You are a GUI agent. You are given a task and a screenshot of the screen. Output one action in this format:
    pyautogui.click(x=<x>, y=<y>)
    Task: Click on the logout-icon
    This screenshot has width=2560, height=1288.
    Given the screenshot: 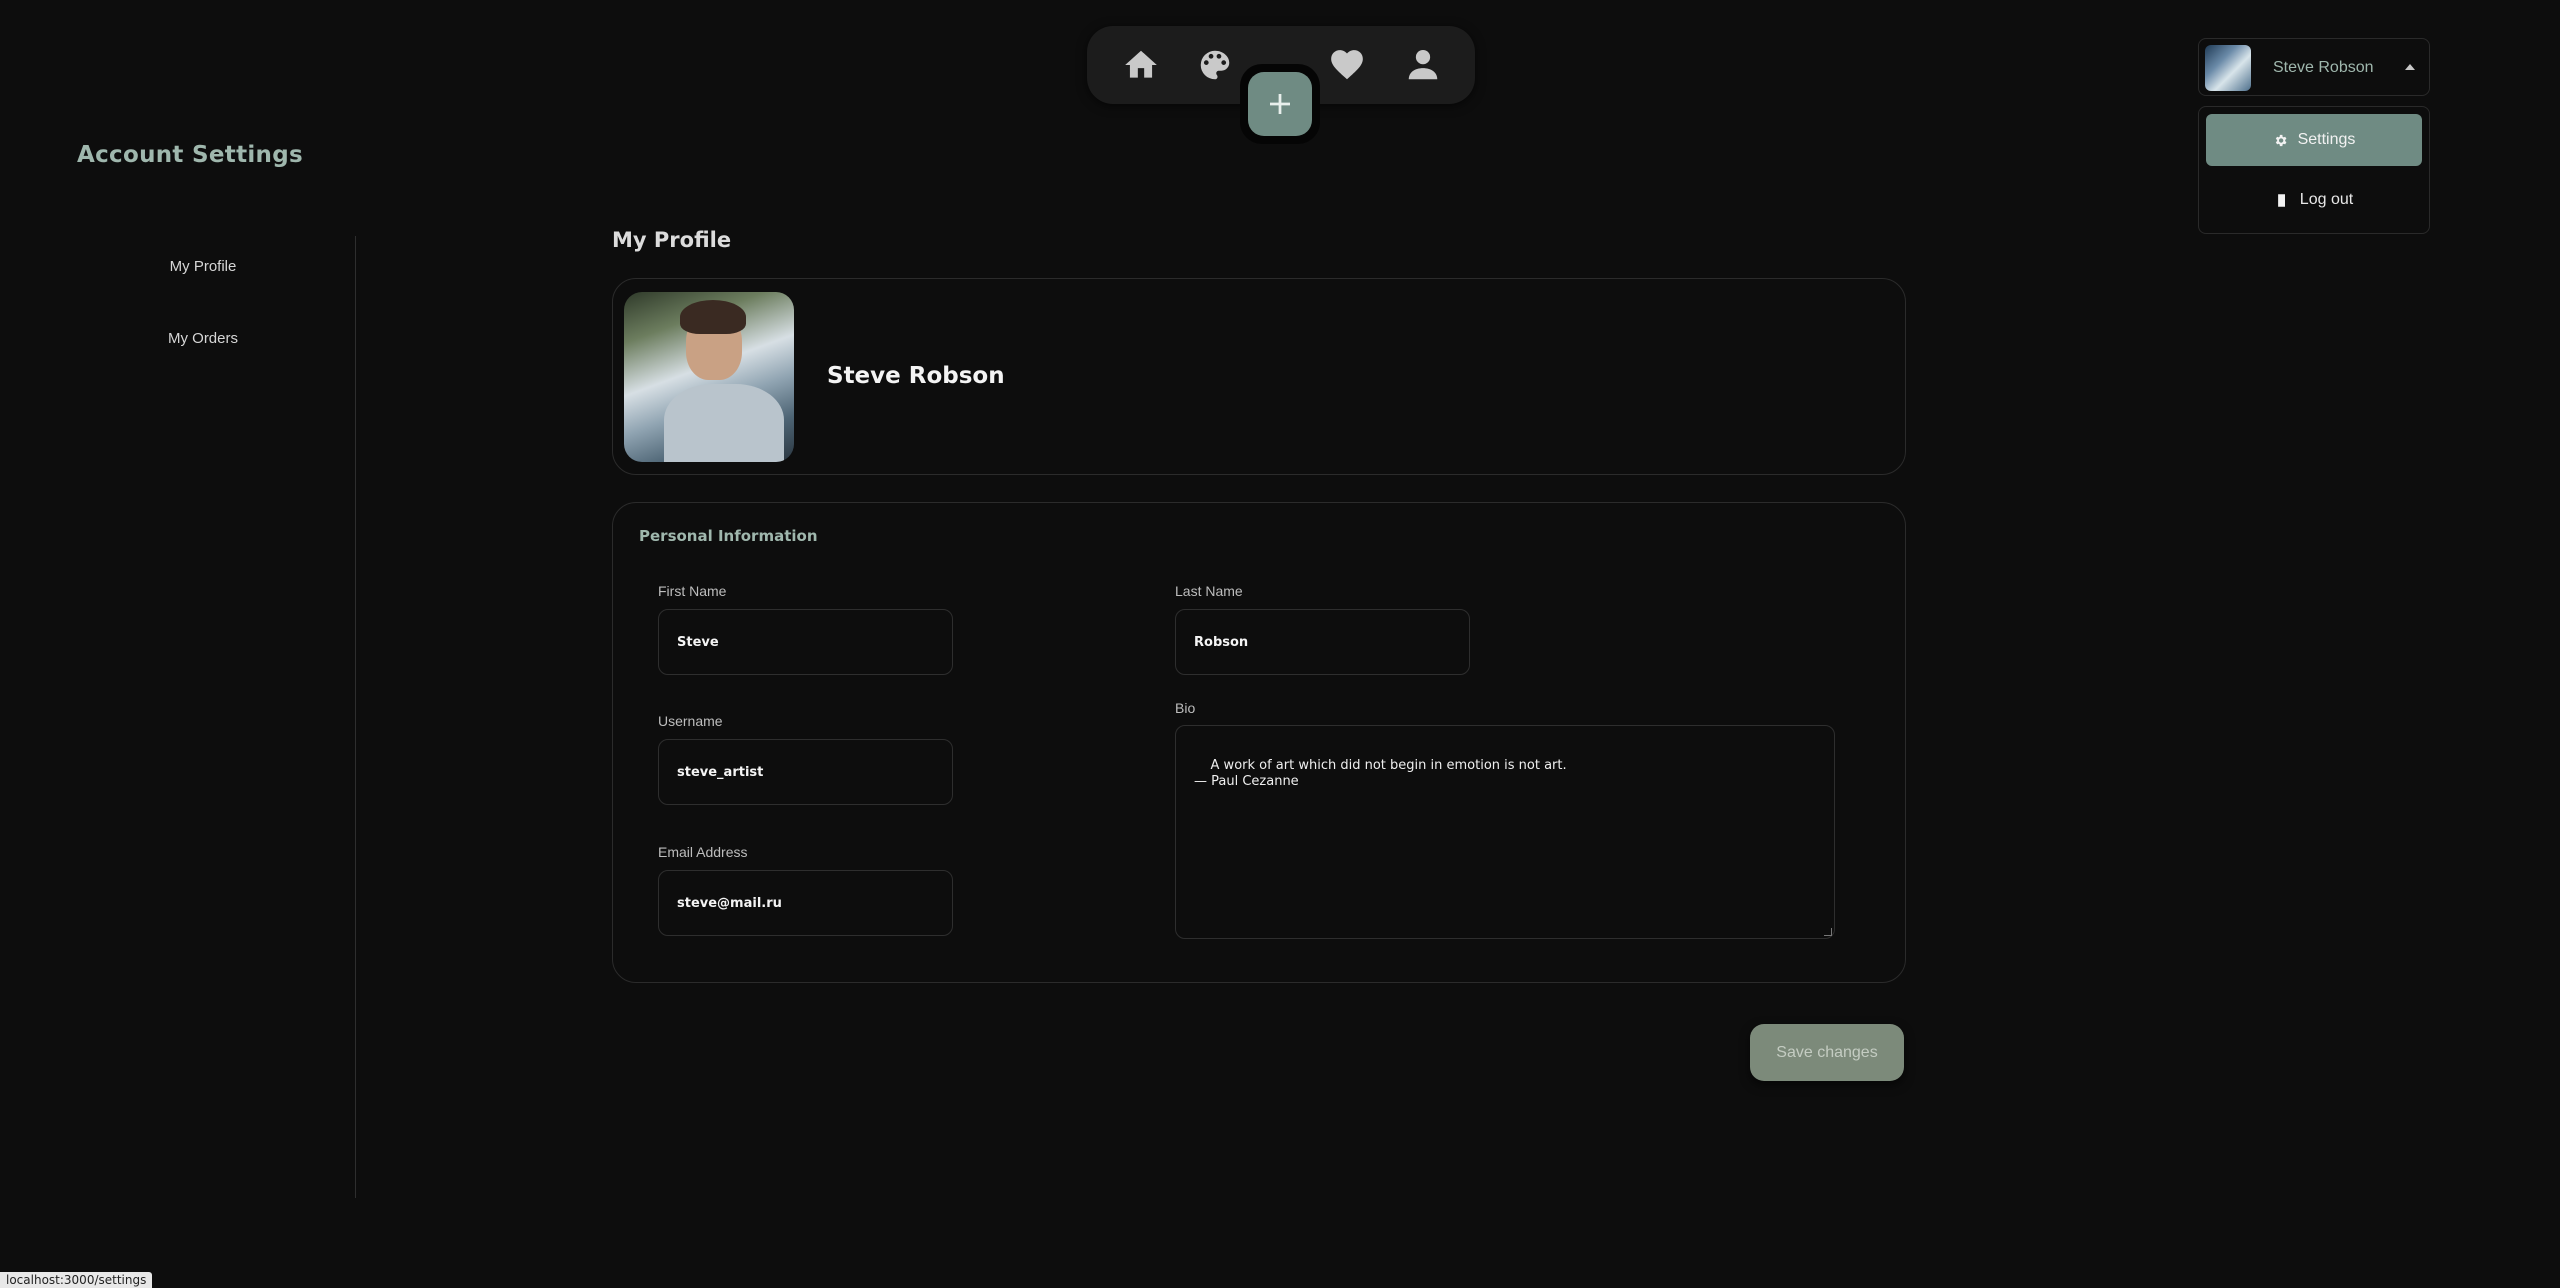 What is the action you would take?
    pyautogui.click(x=2281, y=200)
    